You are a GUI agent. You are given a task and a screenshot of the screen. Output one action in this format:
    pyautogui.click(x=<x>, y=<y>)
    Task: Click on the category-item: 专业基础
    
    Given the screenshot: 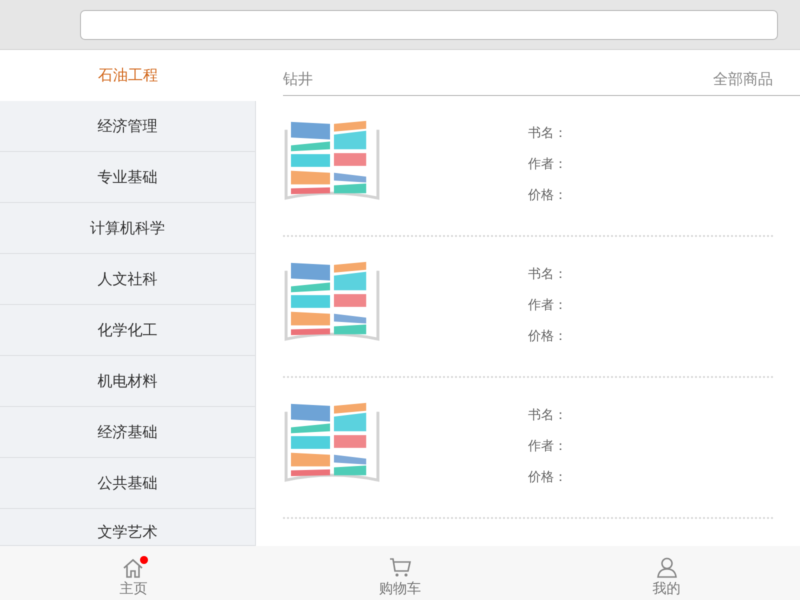 What is the action you would take?
    pyautogui.click(x=128, y=177)
    